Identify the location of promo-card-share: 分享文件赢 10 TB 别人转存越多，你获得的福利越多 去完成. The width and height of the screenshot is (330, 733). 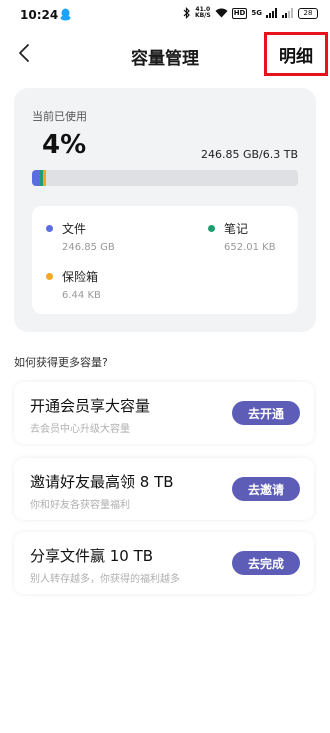
(164, 563).